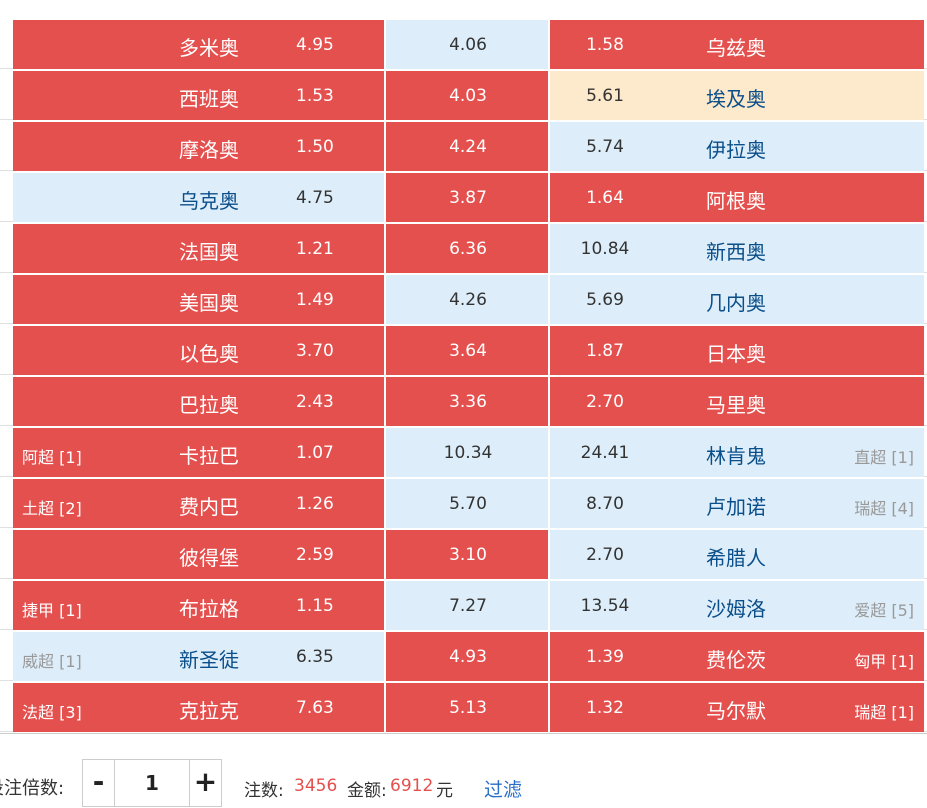 The width and height of the screenshot is (927, 808). What do you see at coordinates (315, 453) in the screenshot?
I see `home-win-odds: 1.07` at bounding box center [315, 453].